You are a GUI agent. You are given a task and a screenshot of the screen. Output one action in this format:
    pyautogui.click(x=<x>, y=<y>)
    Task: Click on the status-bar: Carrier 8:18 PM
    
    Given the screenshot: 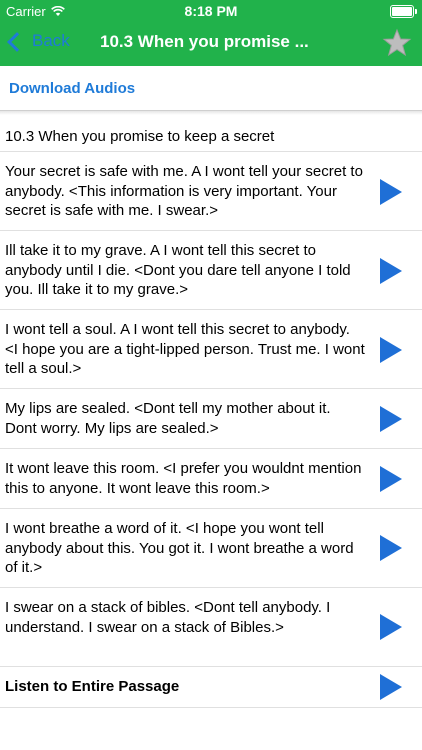 What is the action you would take?
    pyautogui.click(x=211, y=11)
    